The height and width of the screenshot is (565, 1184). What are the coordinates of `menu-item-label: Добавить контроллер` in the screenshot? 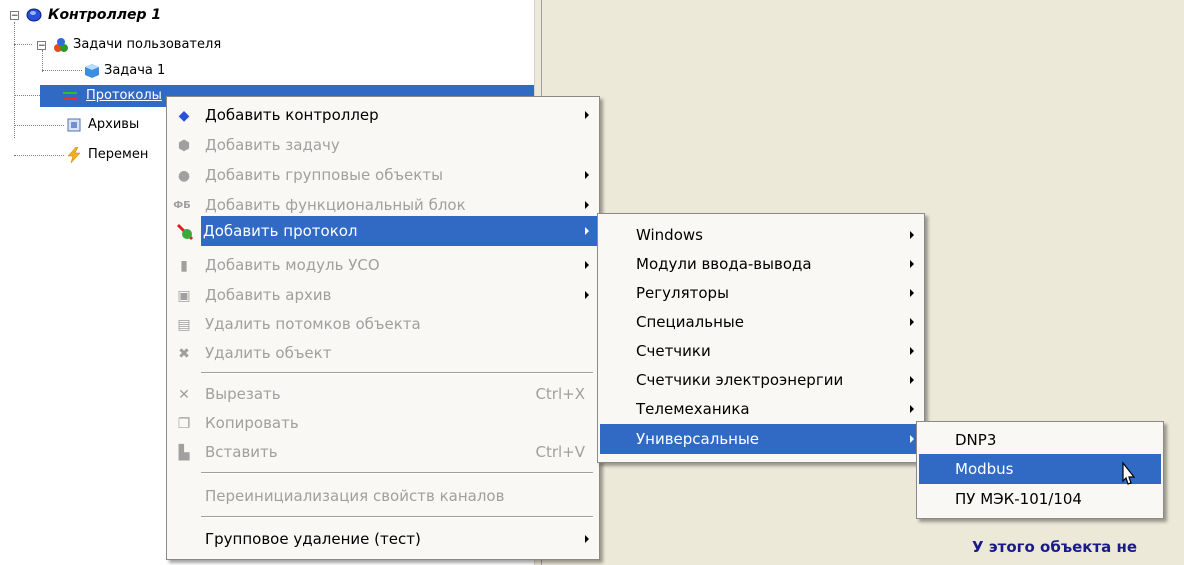 It's located at (292, 115).